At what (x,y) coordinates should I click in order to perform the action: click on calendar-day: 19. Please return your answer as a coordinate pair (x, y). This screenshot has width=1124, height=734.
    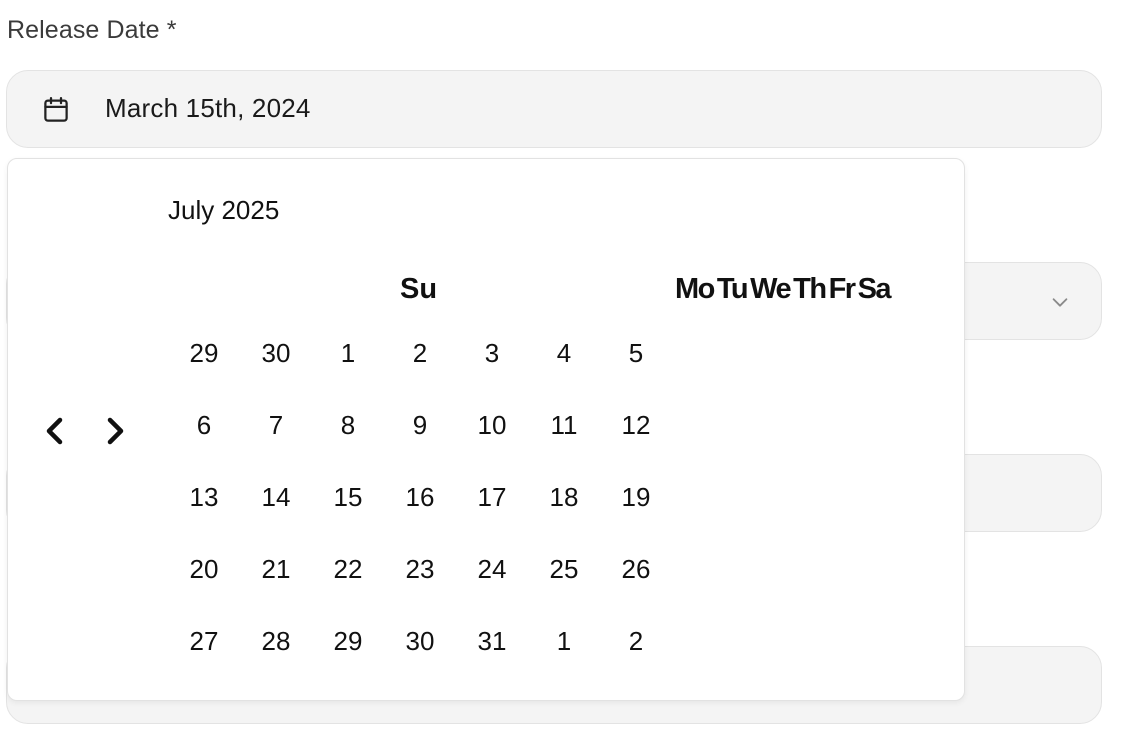
    Looking at the image, I should click on (636, 497).